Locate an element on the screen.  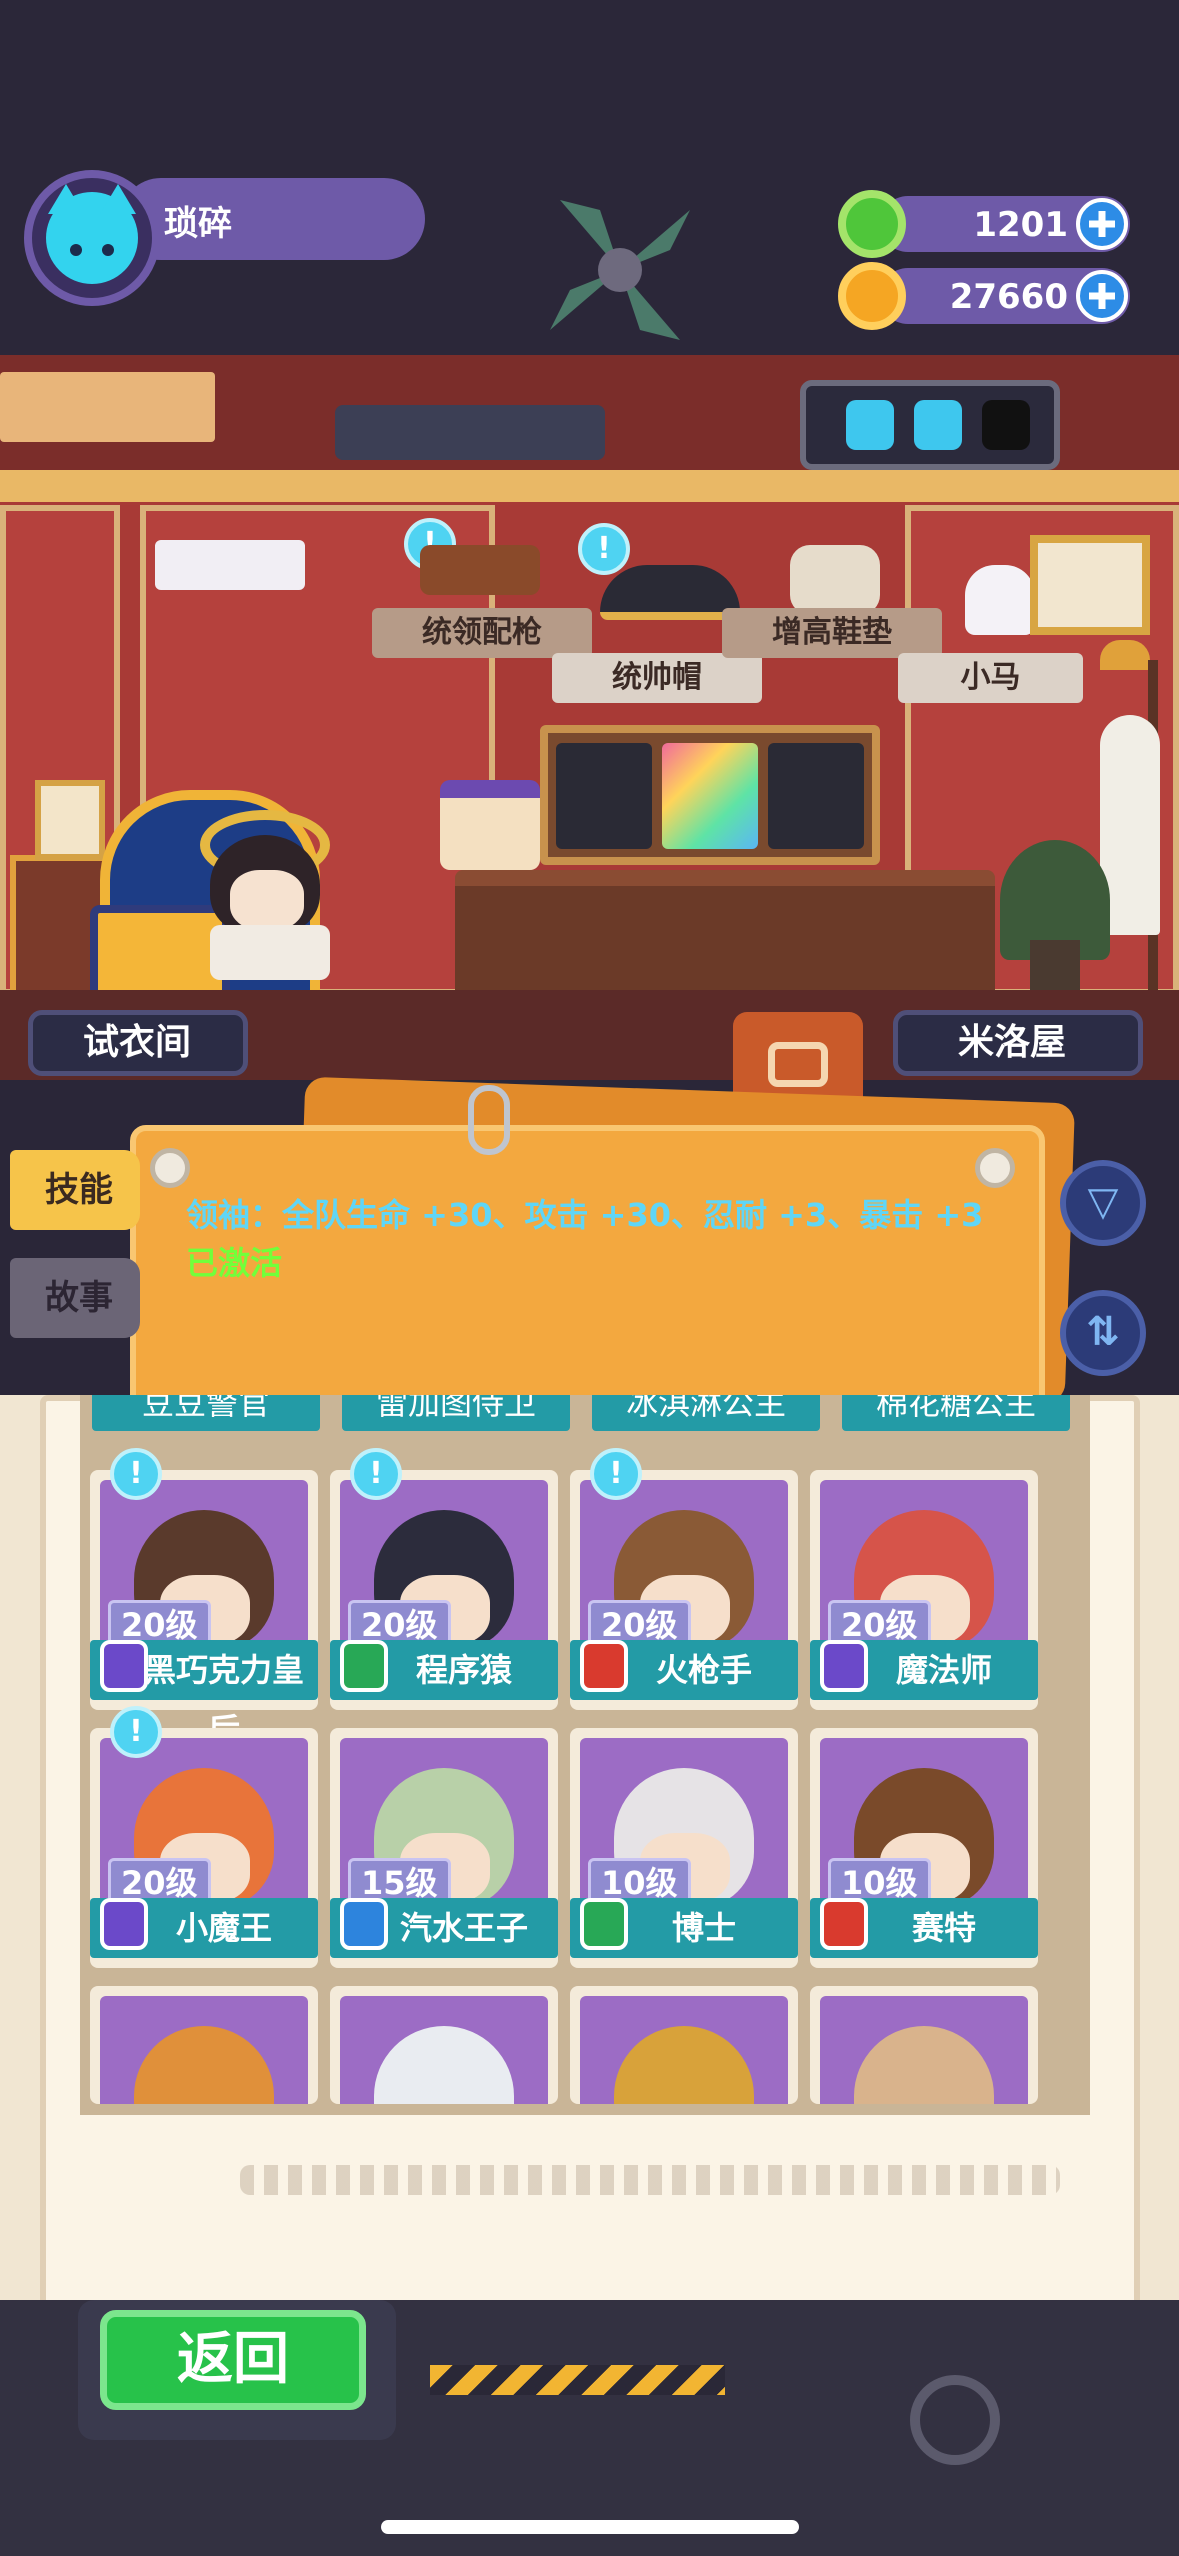
character-card: 20级 程序猿 is located at coordinates (444, 1579).